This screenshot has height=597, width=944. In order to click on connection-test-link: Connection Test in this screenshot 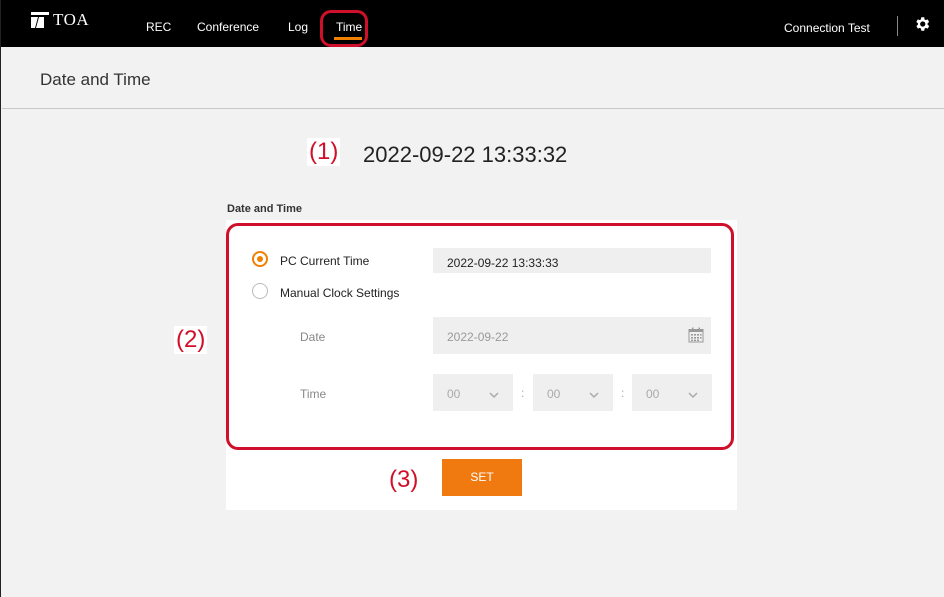, I will do `click(827, 28)`.